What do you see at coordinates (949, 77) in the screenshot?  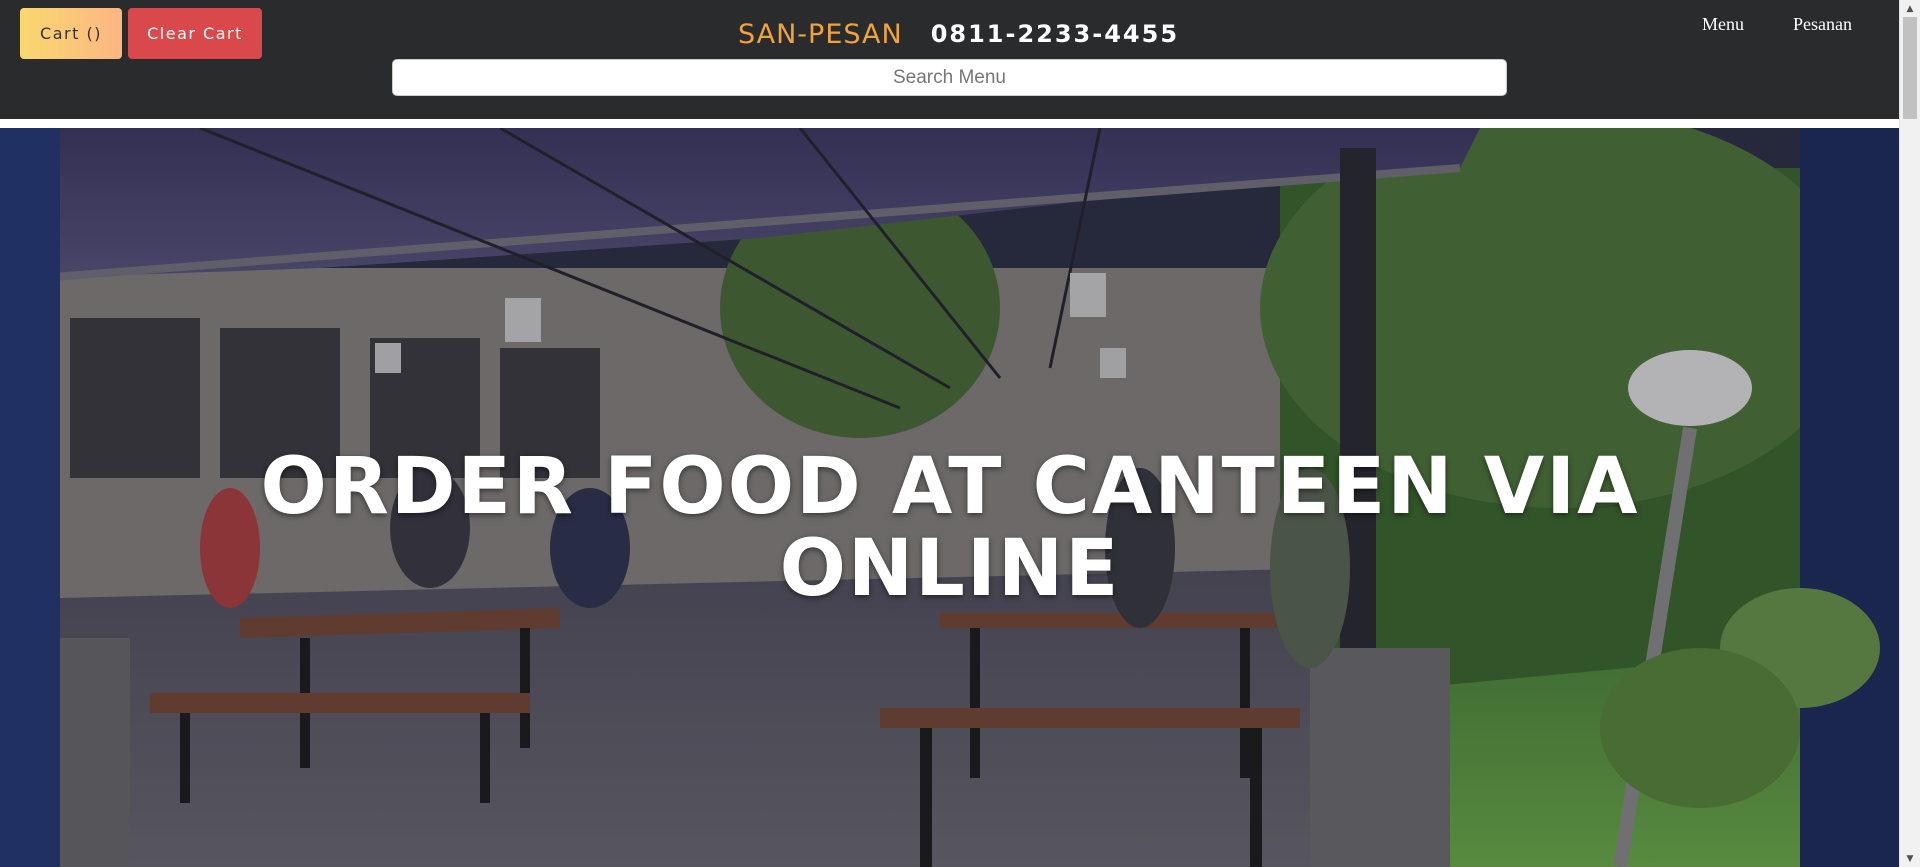 I see `search-input` at bounding box center [949, 77].